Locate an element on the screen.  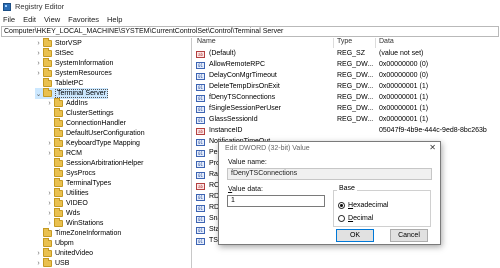
value-row: ab (Default) REG_SZ (value not set) is located at coordinates (346, 54).